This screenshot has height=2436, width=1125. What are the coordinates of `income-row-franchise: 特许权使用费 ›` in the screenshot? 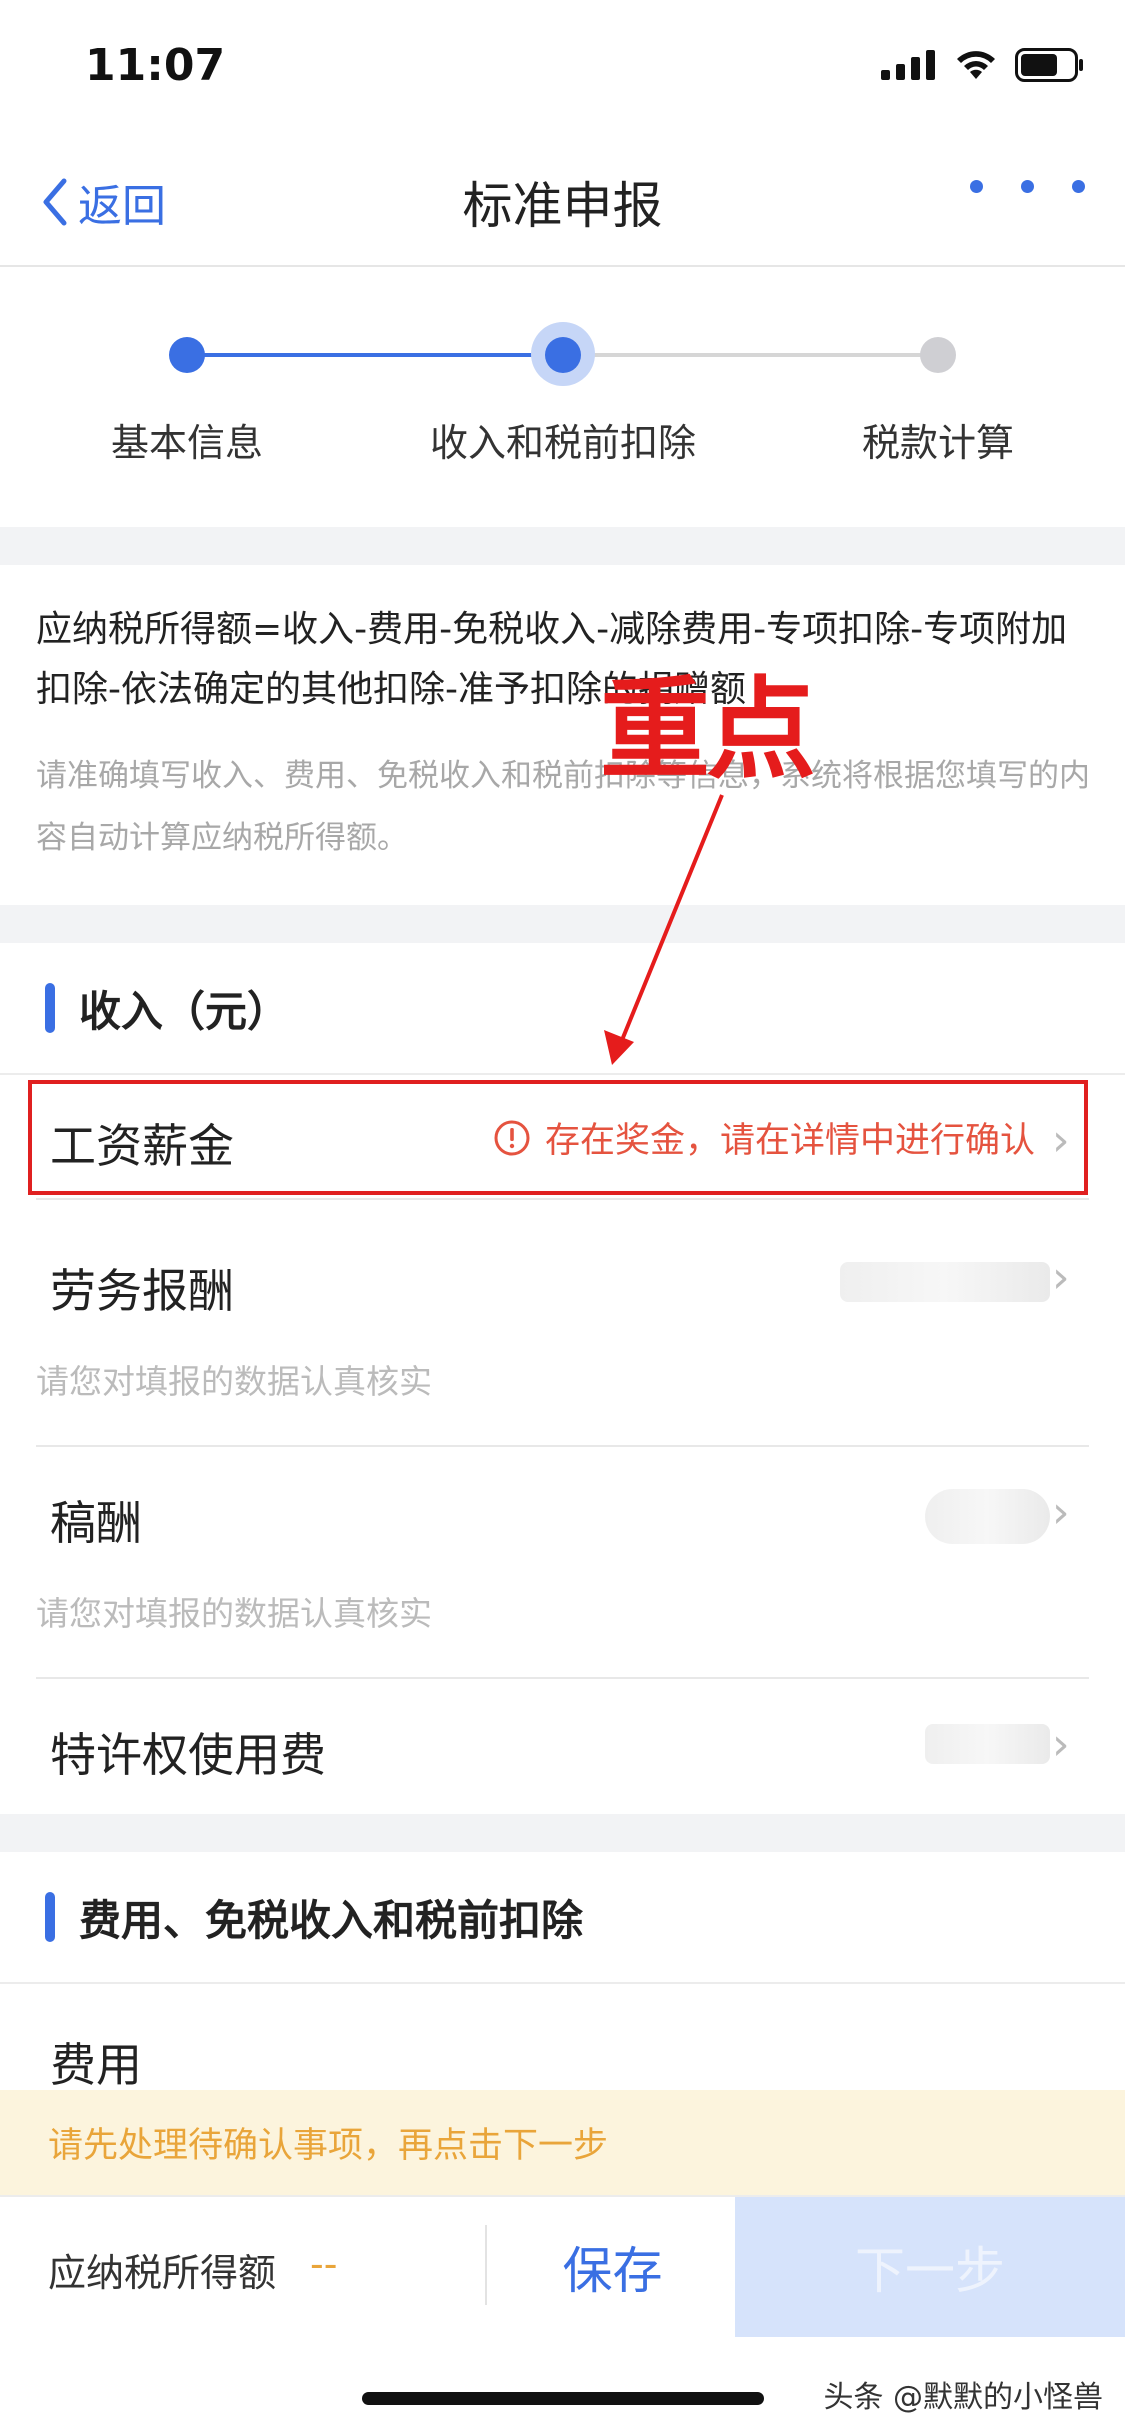 It's located at (562, 1746).